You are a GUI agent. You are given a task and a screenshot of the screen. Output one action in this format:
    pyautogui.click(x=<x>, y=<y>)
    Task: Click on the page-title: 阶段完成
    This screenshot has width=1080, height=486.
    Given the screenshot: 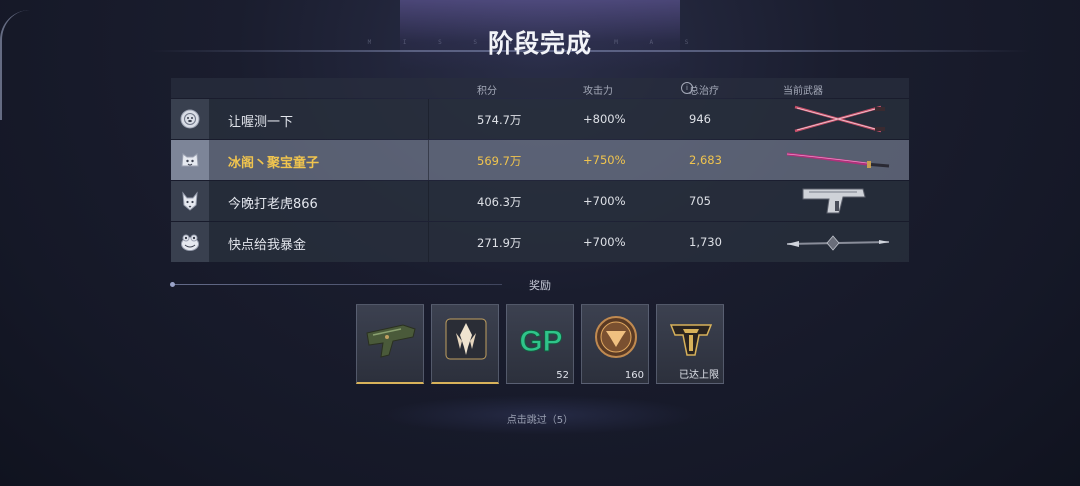 What is the action you would take?
    pyautogui.click(x=539, y=43)
    